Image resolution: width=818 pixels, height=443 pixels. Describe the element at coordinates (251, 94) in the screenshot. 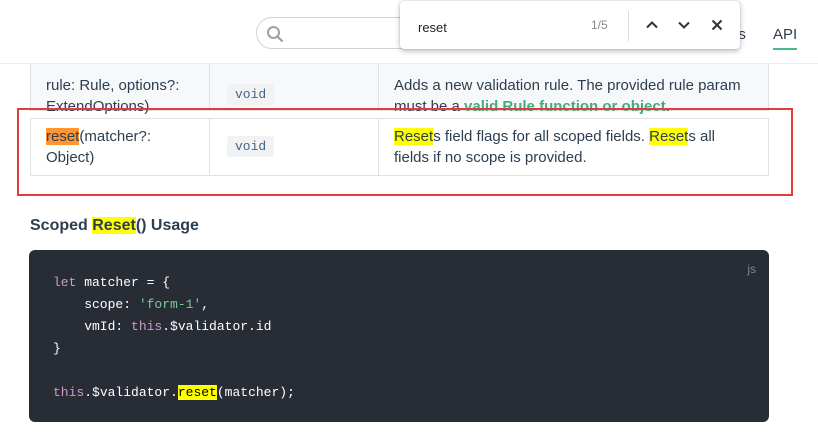

I see `return-type: void` at that location.